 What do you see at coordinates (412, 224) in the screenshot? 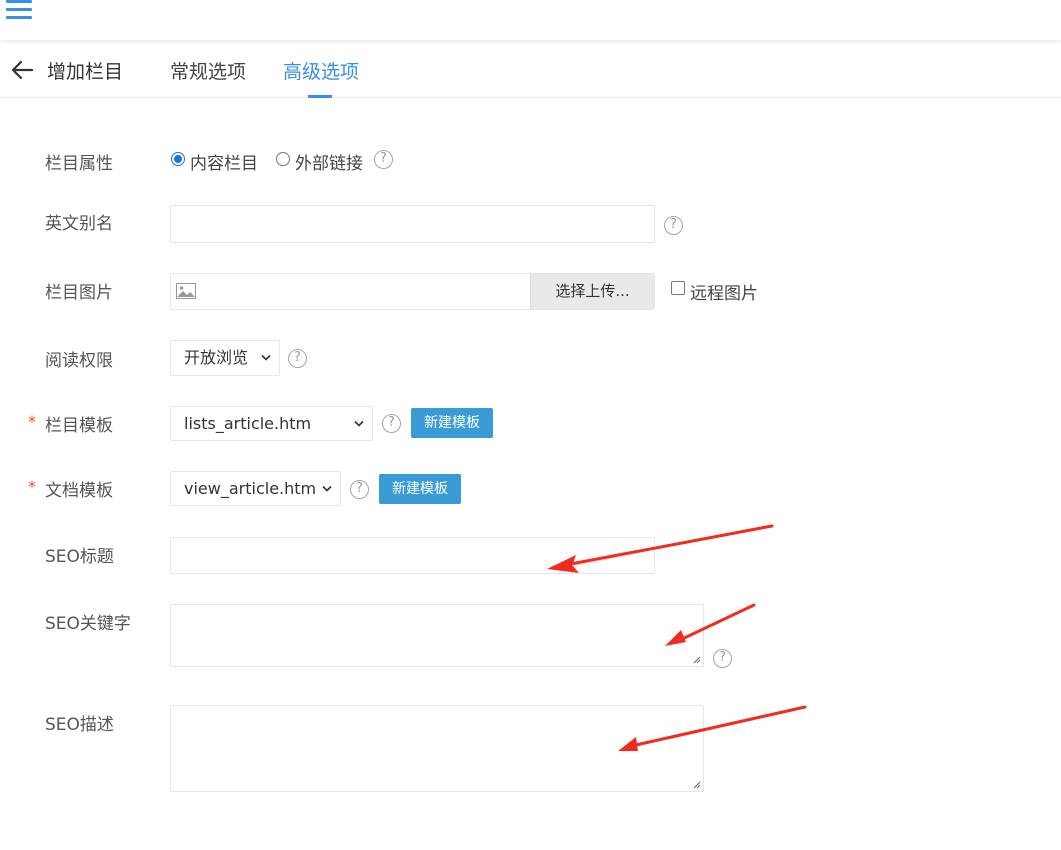
I see `alias-input` at bounding box center [412, 224].